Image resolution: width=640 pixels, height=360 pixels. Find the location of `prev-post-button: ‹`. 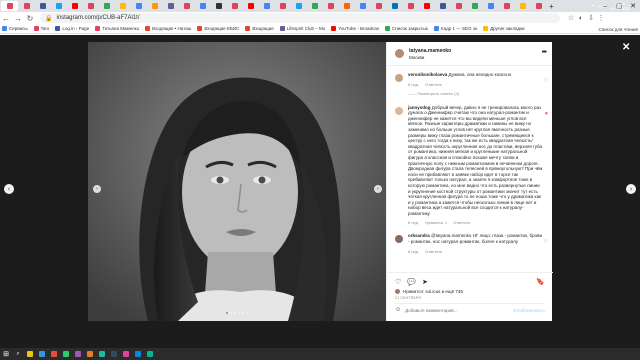

prev-post-button: ‹ is located at coordinates (9, 189).